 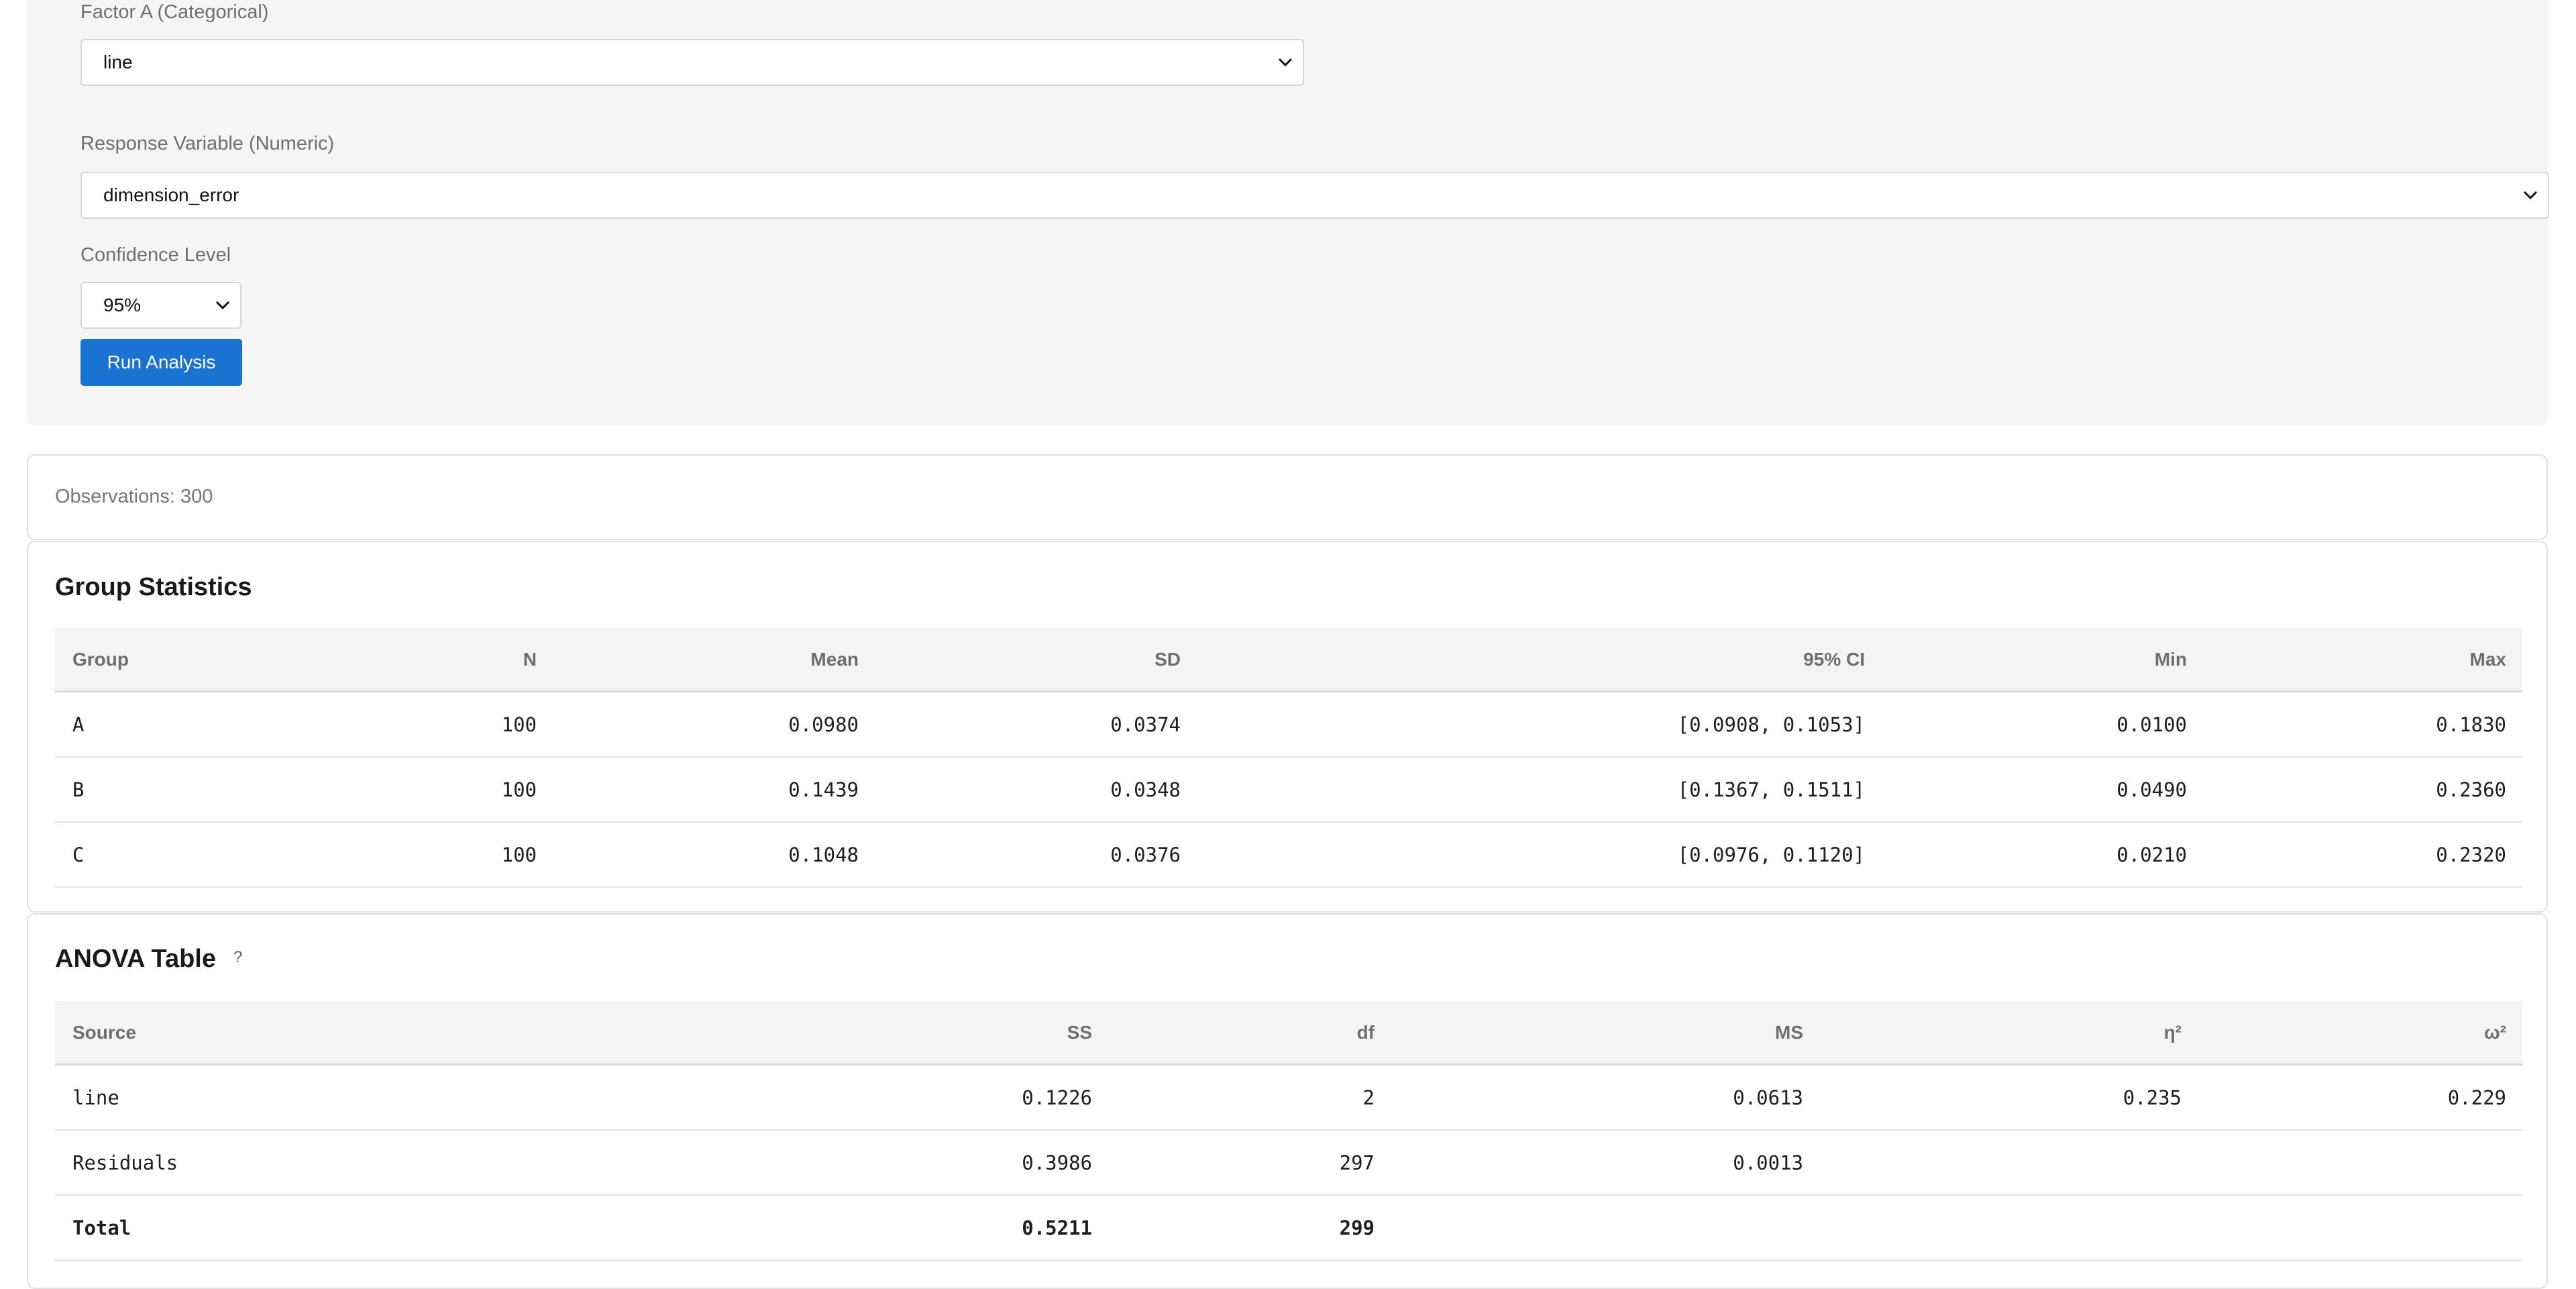 What do you see at coordinates (2471, 724) in the screenshot?
I see `cell-max: 0.1830` at bounding box center [2471, 724].